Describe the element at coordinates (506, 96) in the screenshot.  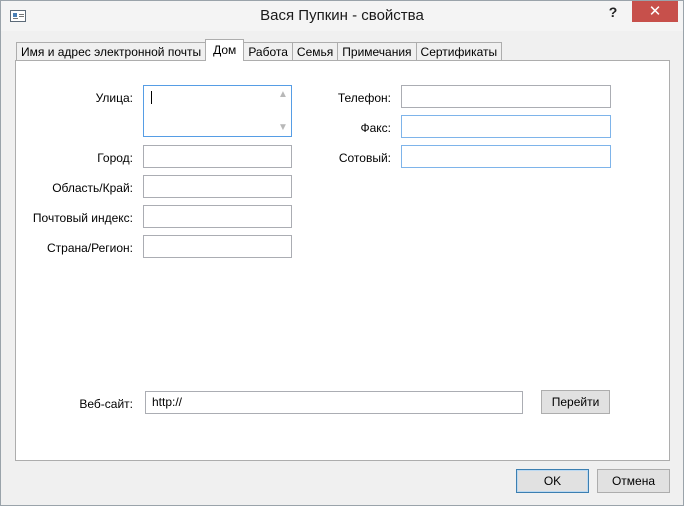
I see `phone-field` at that location.